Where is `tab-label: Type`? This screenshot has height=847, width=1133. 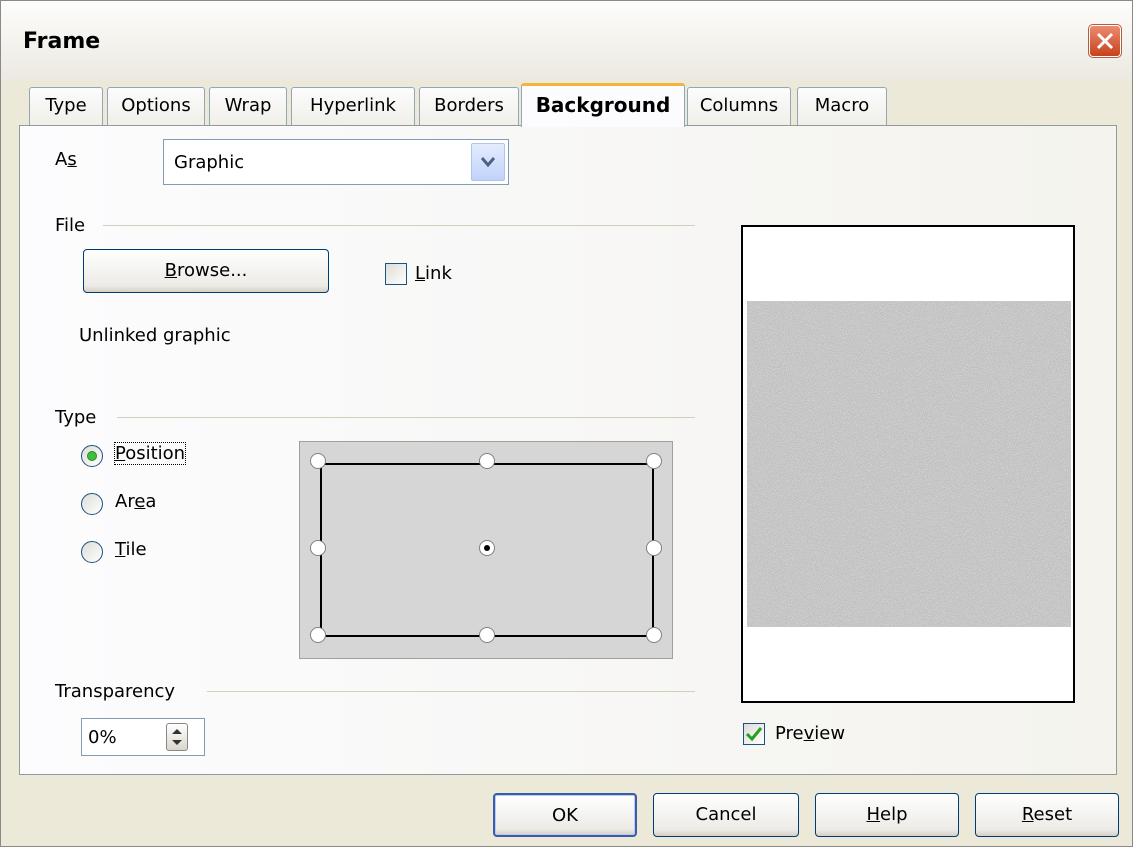 tab-label: Type is located at coordinates (66, 105).